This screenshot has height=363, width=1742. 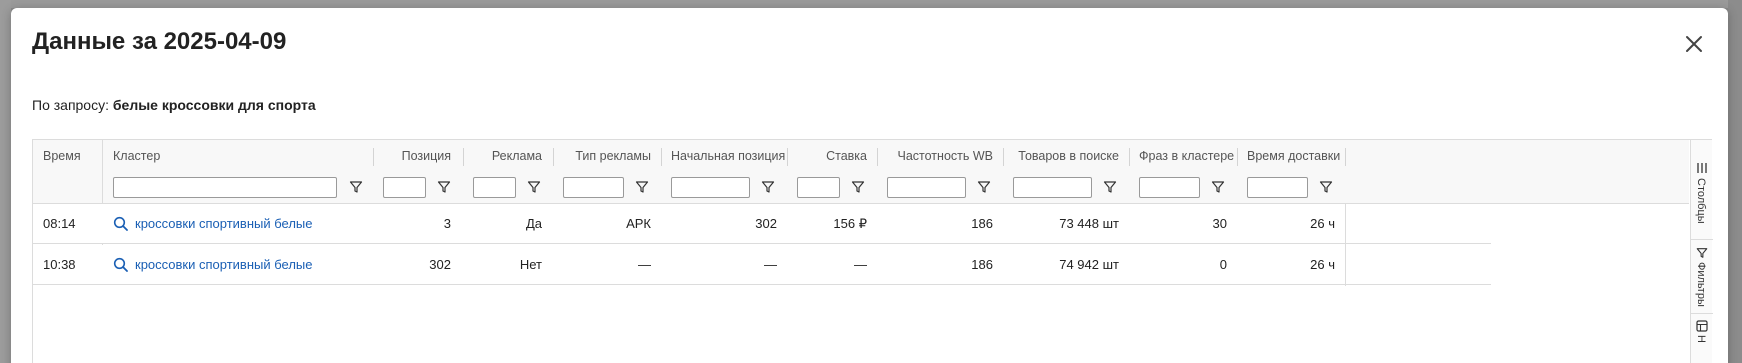 What do you see at coordinates (447, 223) in the screenshot?
I see `cell-position: 3` at bounding box center [447, 223].